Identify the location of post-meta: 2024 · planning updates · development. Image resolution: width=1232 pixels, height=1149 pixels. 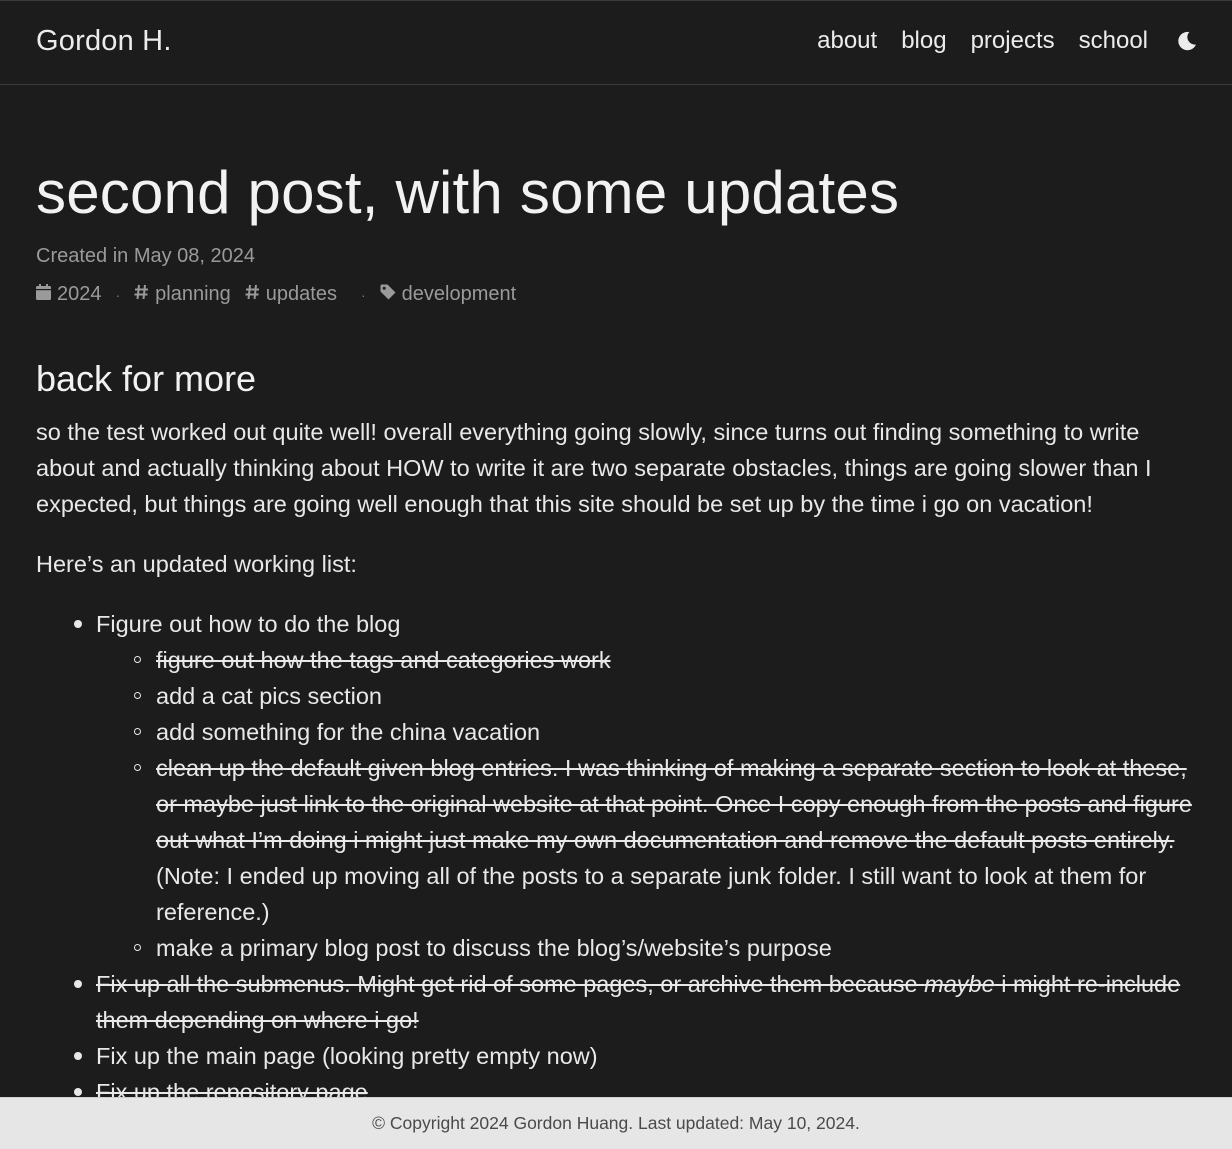
(276, 294).